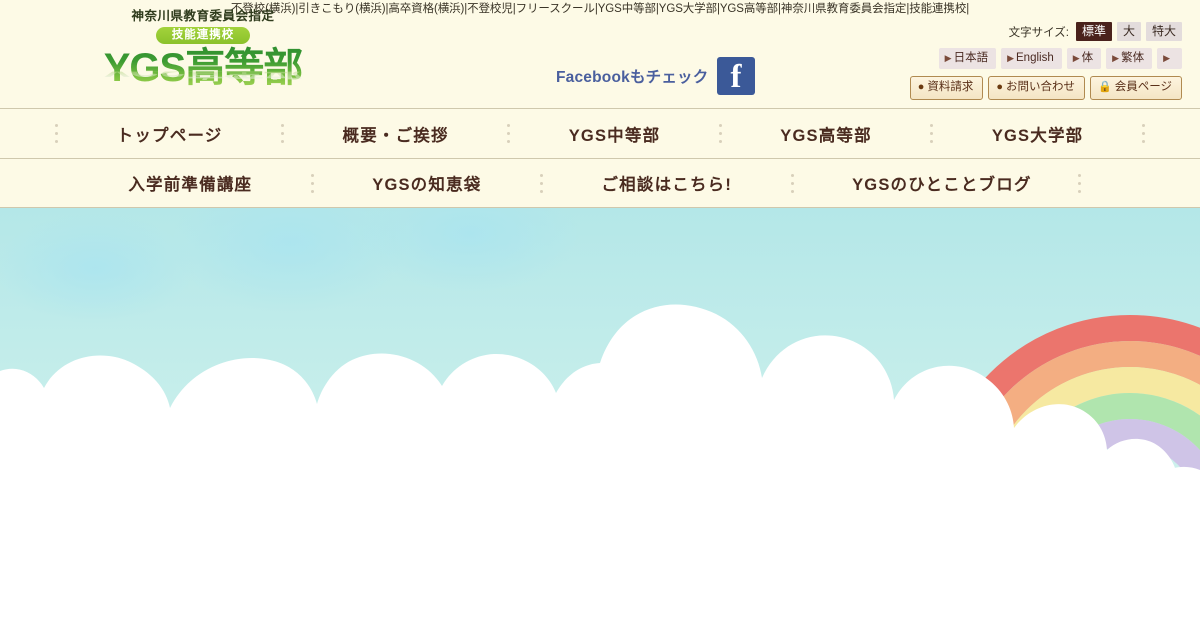  What do you see at coordinates (190, 183) in the screenshot?
I see `nav-item-pre-enrollment-course: 入学前準備講座` at bounding box center [190, 183].